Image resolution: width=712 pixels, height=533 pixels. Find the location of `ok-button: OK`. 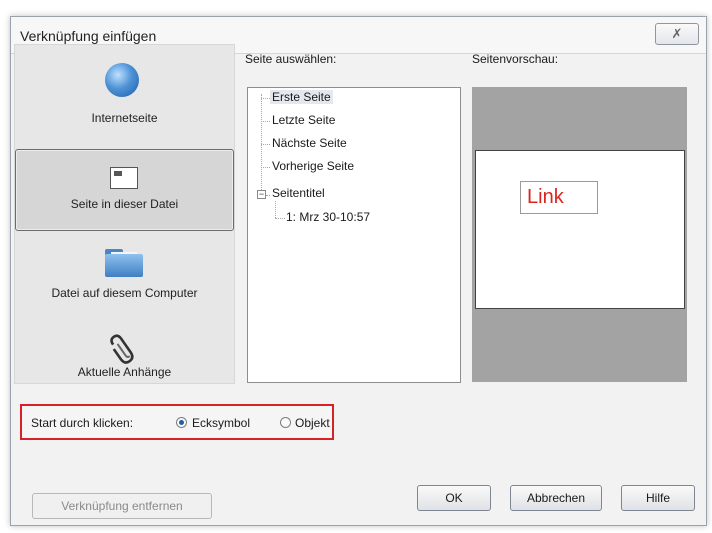

ok-button: OK is located at coordinates (454, 498).